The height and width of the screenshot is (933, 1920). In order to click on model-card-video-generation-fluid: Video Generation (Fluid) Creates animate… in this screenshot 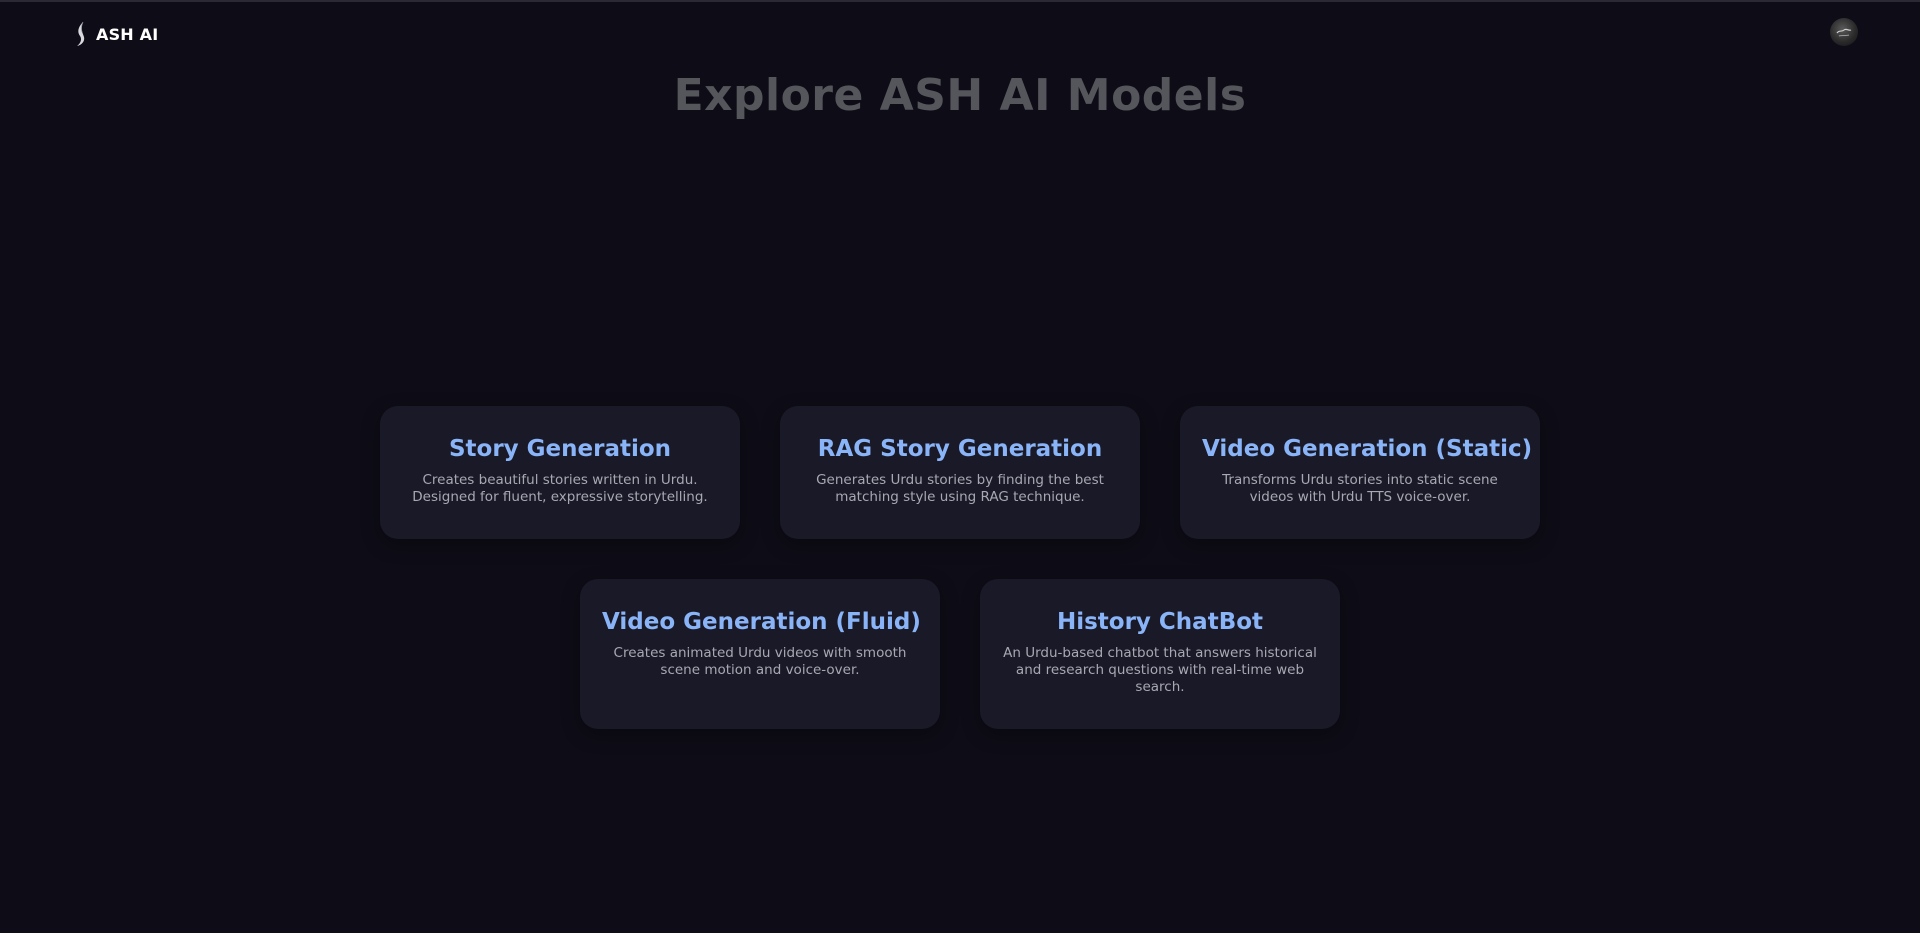, I will do `click(760, 654)`.